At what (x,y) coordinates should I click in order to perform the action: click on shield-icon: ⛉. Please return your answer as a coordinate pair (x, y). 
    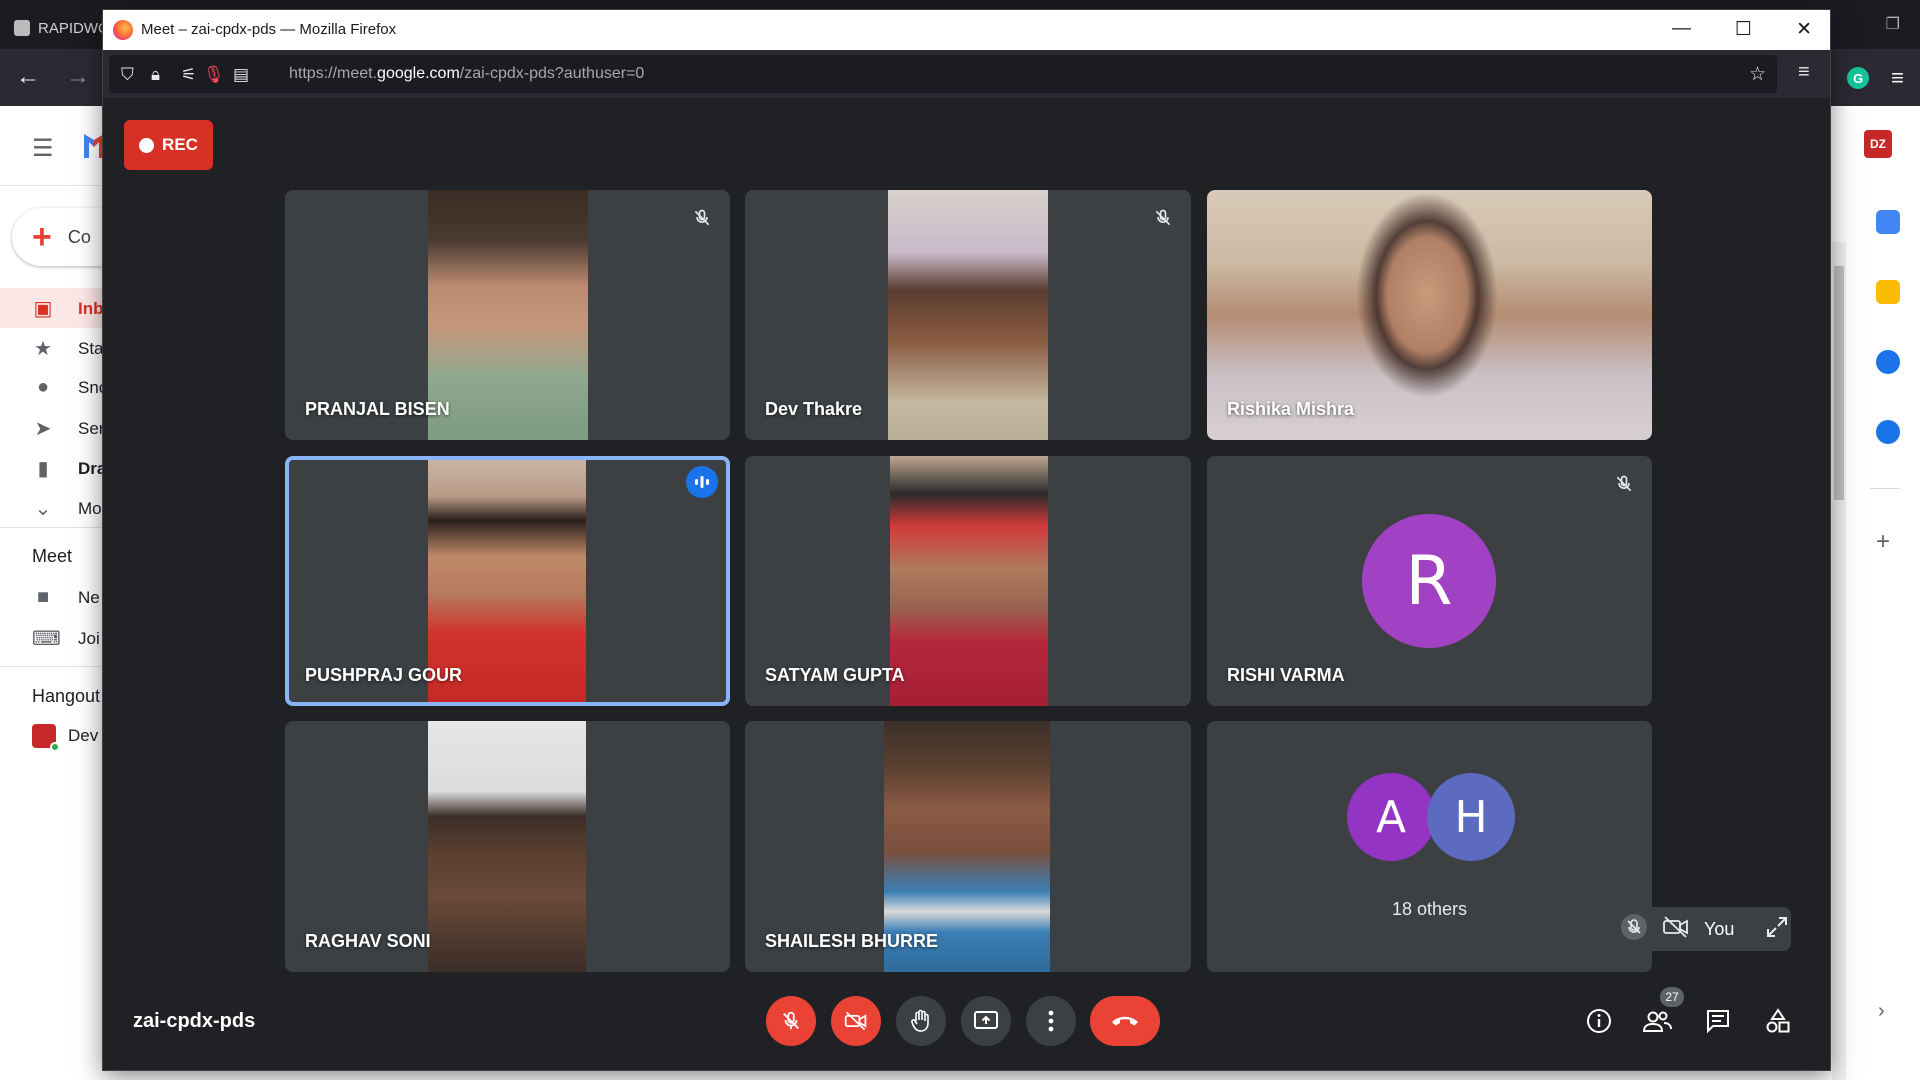
    Looking at the image, I should click on (127, 75).